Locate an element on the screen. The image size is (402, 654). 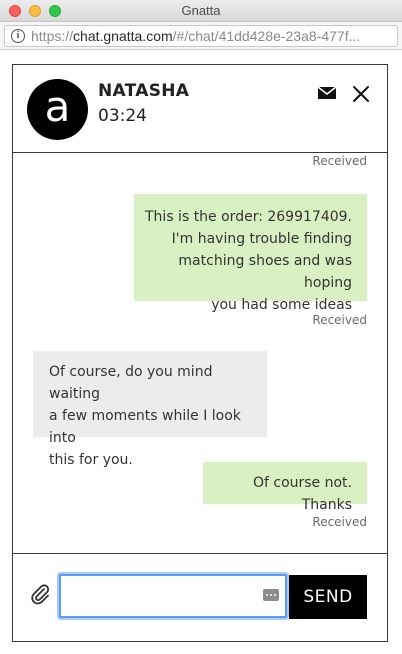
agent-avatar: a is located at coordinates (57, 109).